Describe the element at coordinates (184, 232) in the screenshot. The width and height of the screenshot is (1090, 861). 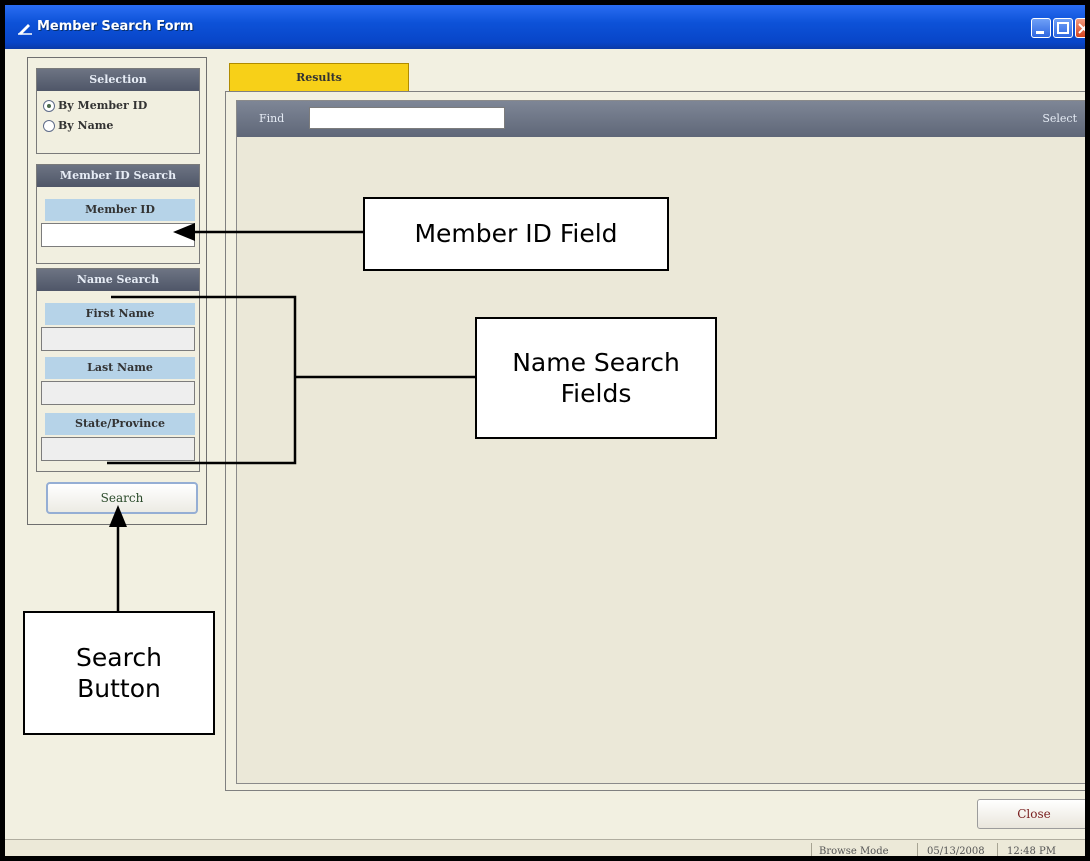
I see `member-id-arrowhead` at that location.